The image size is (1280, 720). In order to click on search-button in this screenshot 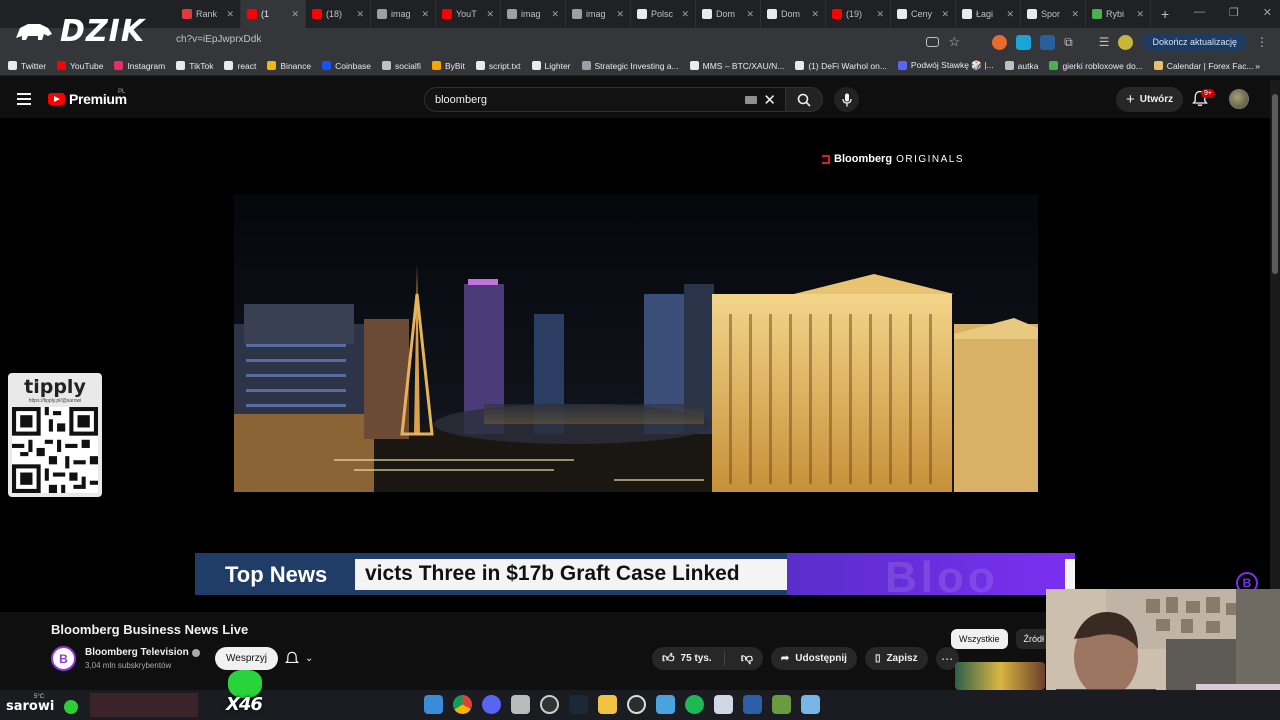, I will do `click(804, 99)`.